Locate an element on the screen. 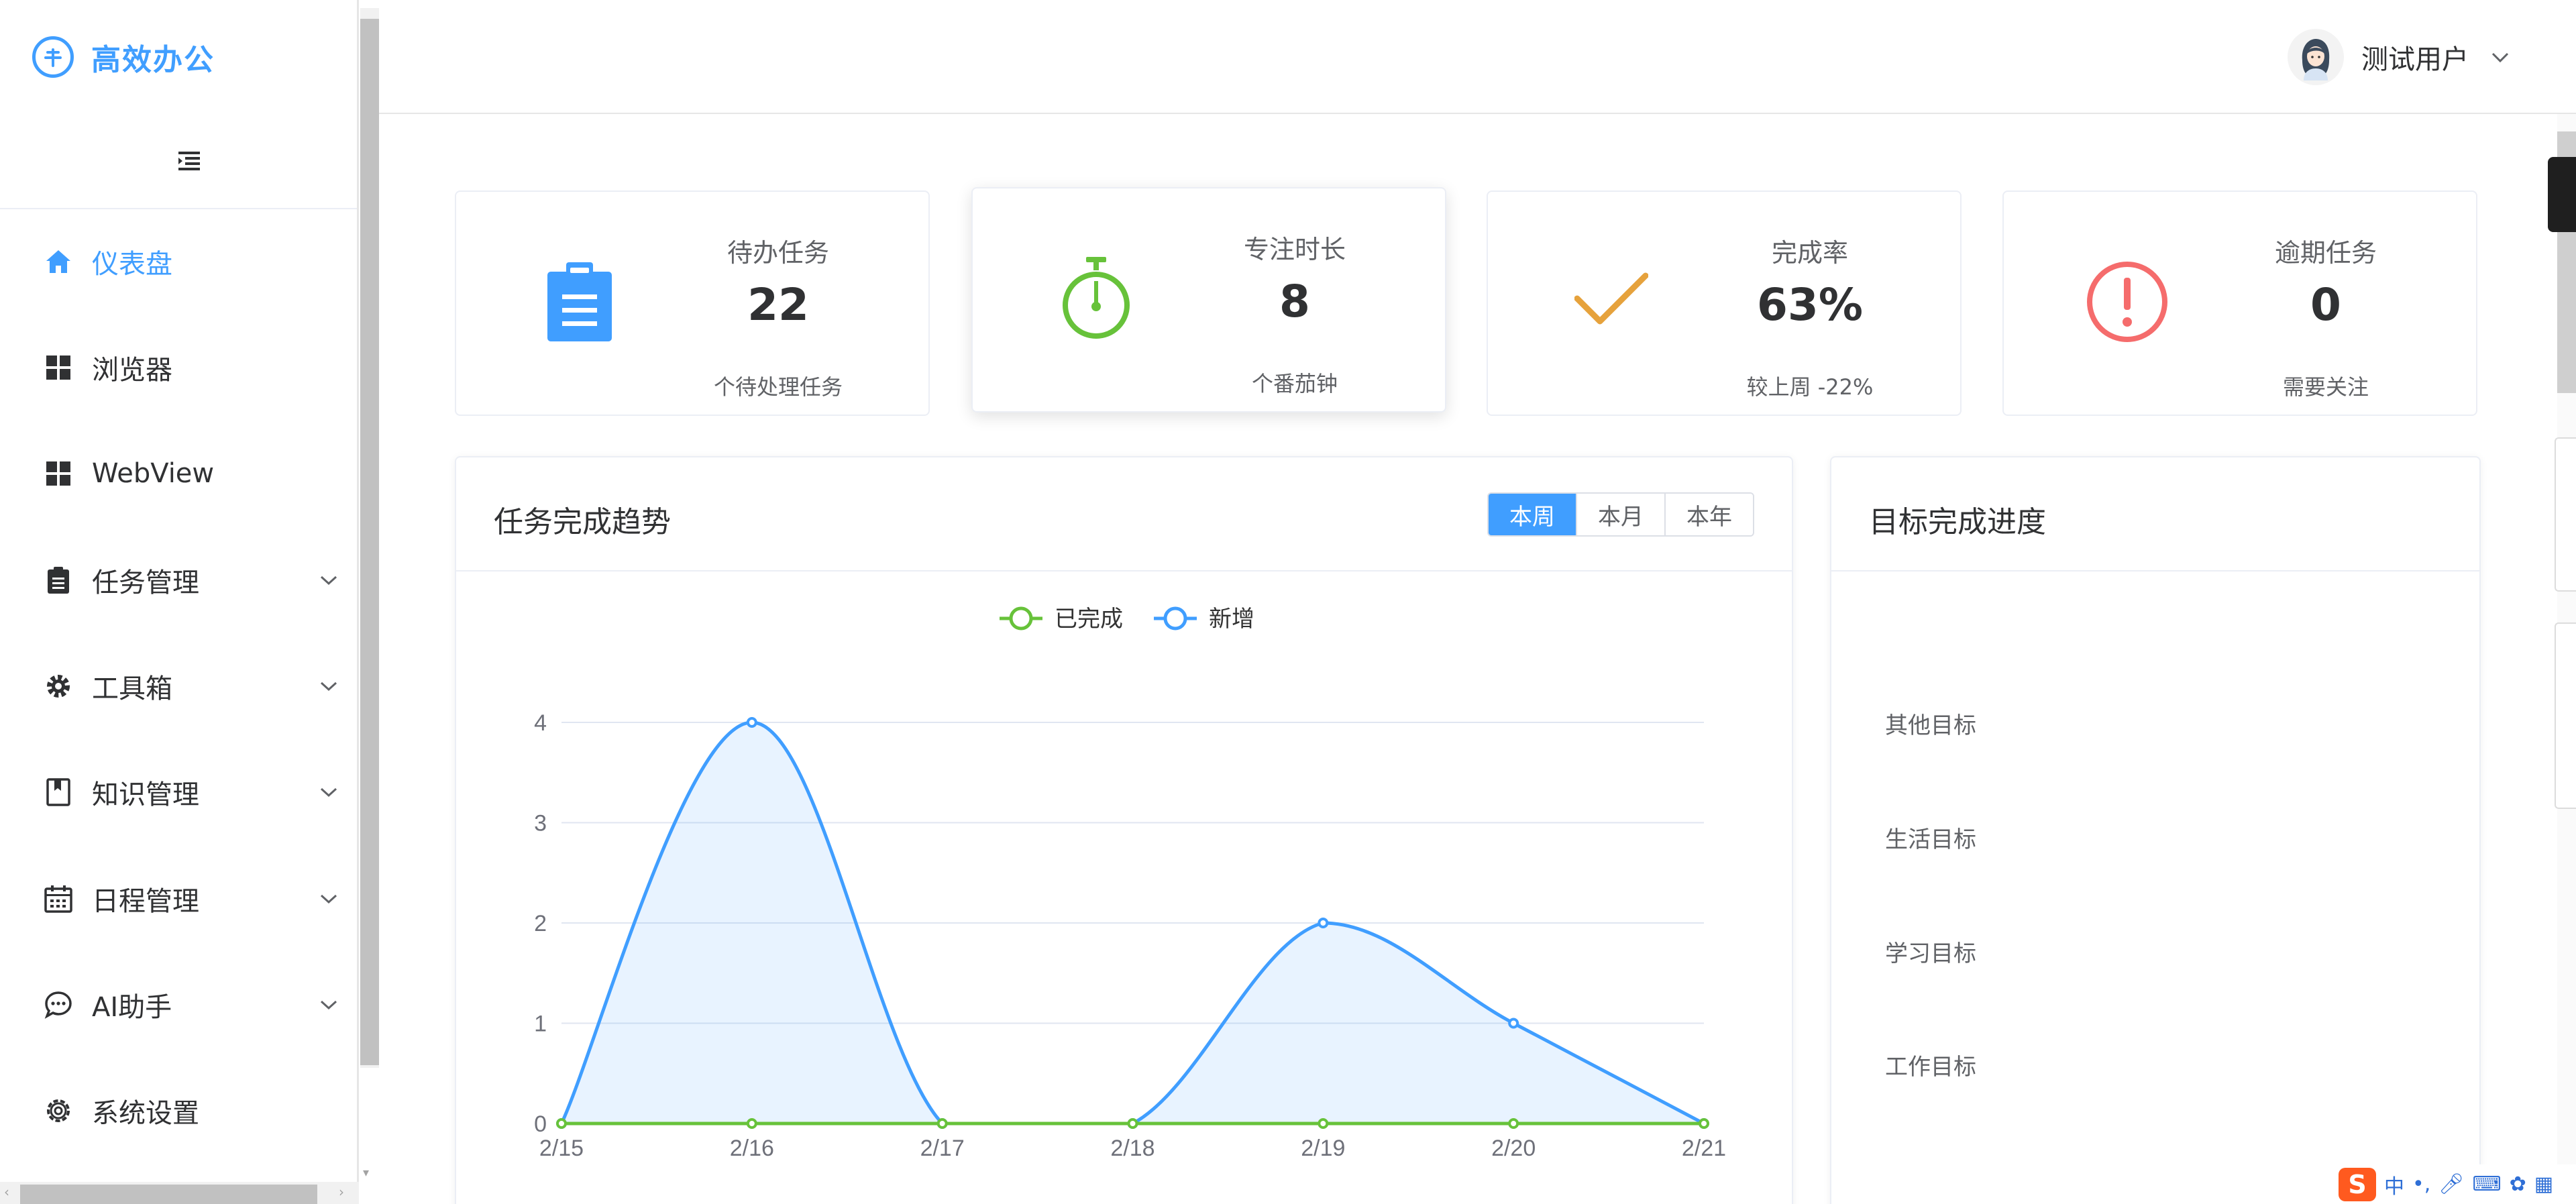 This screenshot has width=2576, height=1204. skin-icon: ✿ is located at coordinates (2518, 1184).